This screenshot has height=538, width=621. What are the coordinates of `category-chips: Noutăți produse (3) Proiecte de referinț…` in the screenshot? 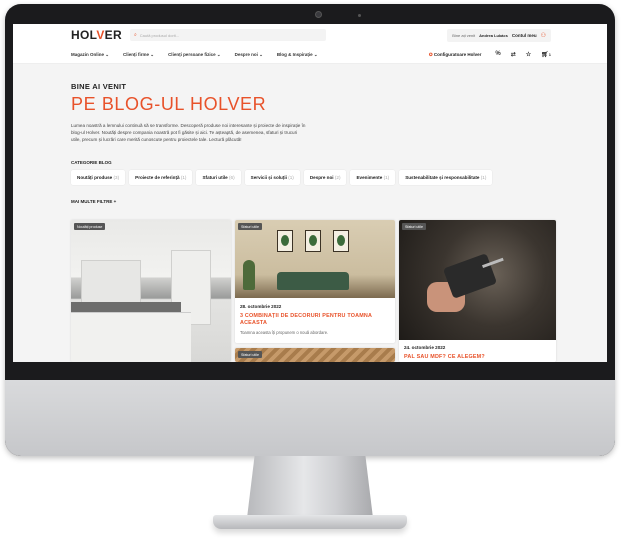 It's located at (339, 177).